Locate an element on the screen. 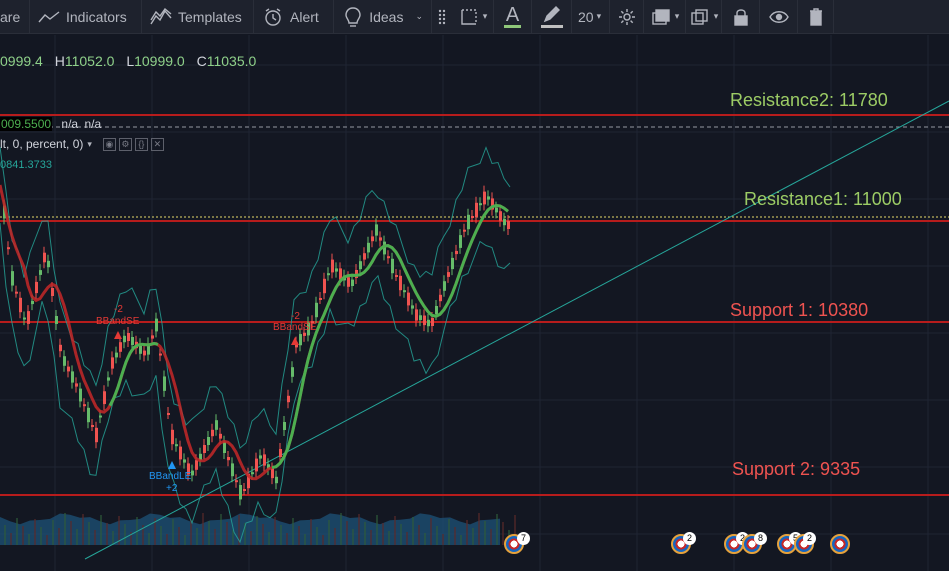 This screenshot has height=571, width=949. ideas-chevron-down-icon: ⌄ is located at coordinates (419, 16).